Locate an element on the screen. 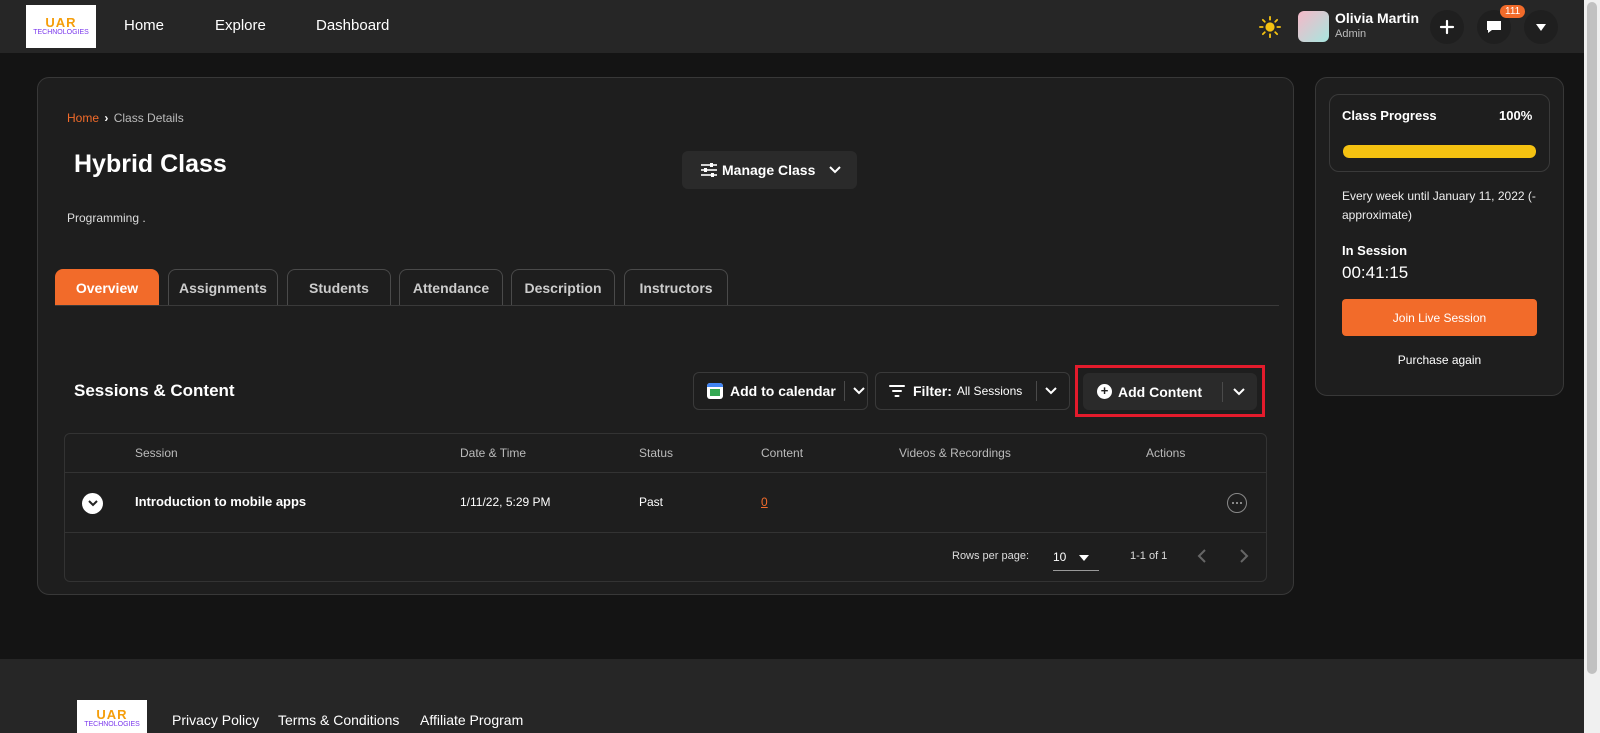 Image resolution: width=1600 pixels, height=733 pixels. tab-description: Description is located at coordinates (563, 287).